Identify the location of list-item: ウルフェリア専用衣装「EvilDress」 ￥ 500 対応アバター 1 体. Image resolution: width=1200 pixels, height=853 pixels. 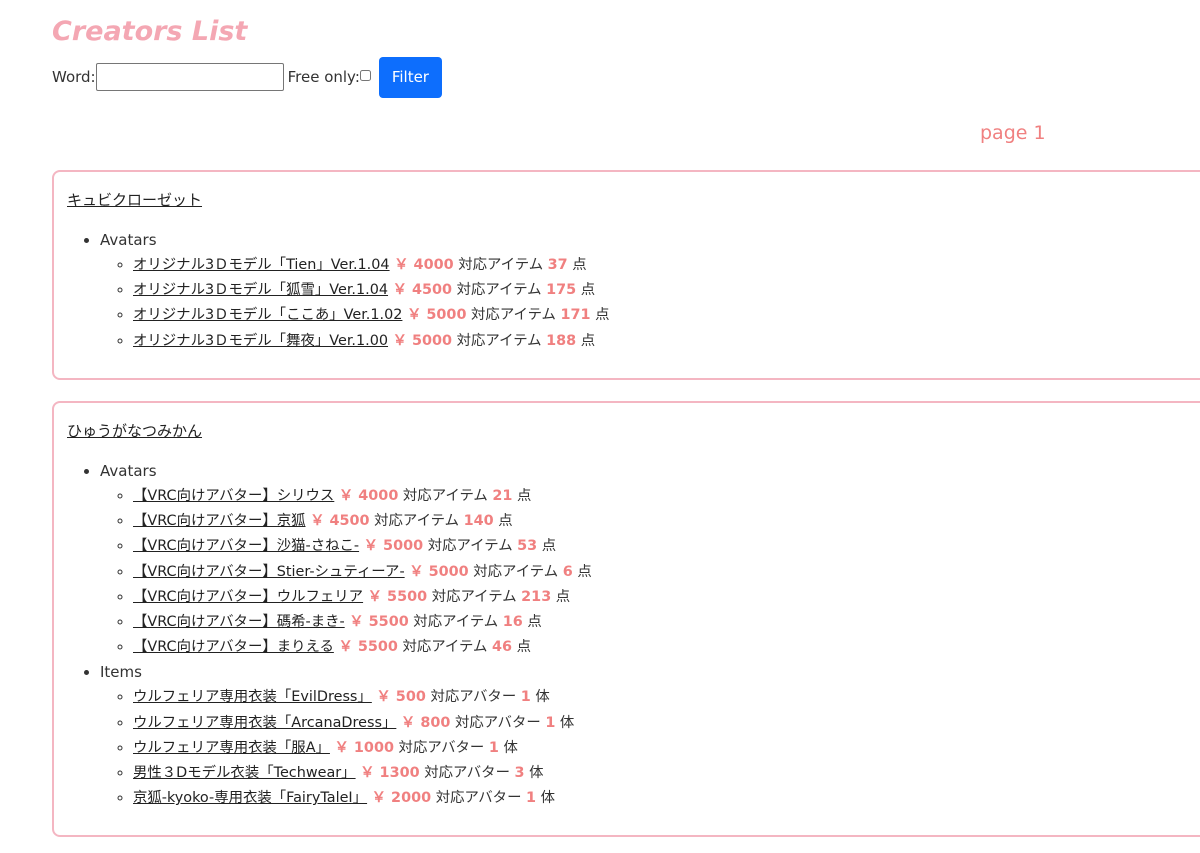
(362, 697).